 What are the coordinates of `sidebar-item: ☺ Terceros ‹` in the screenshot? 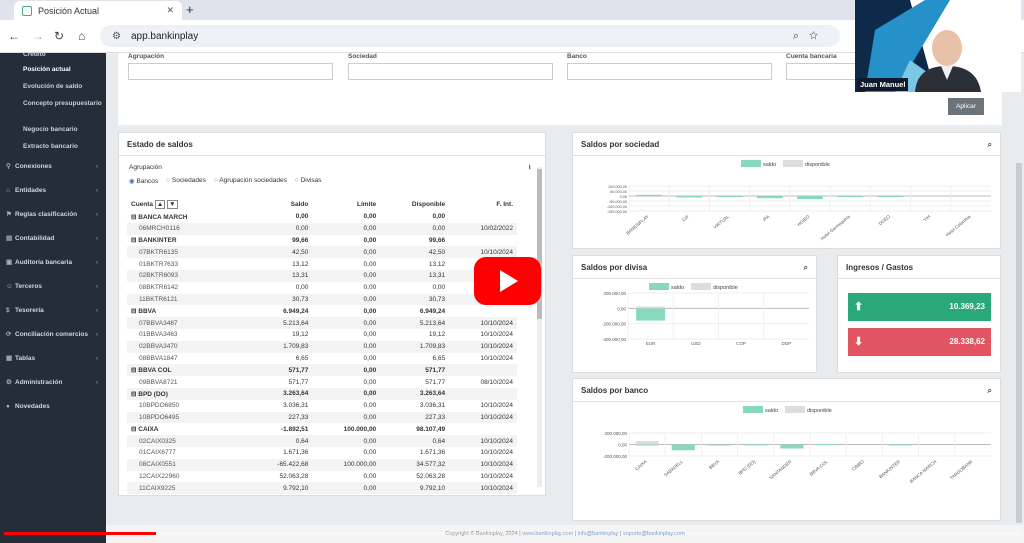 It's located at (53, 287).